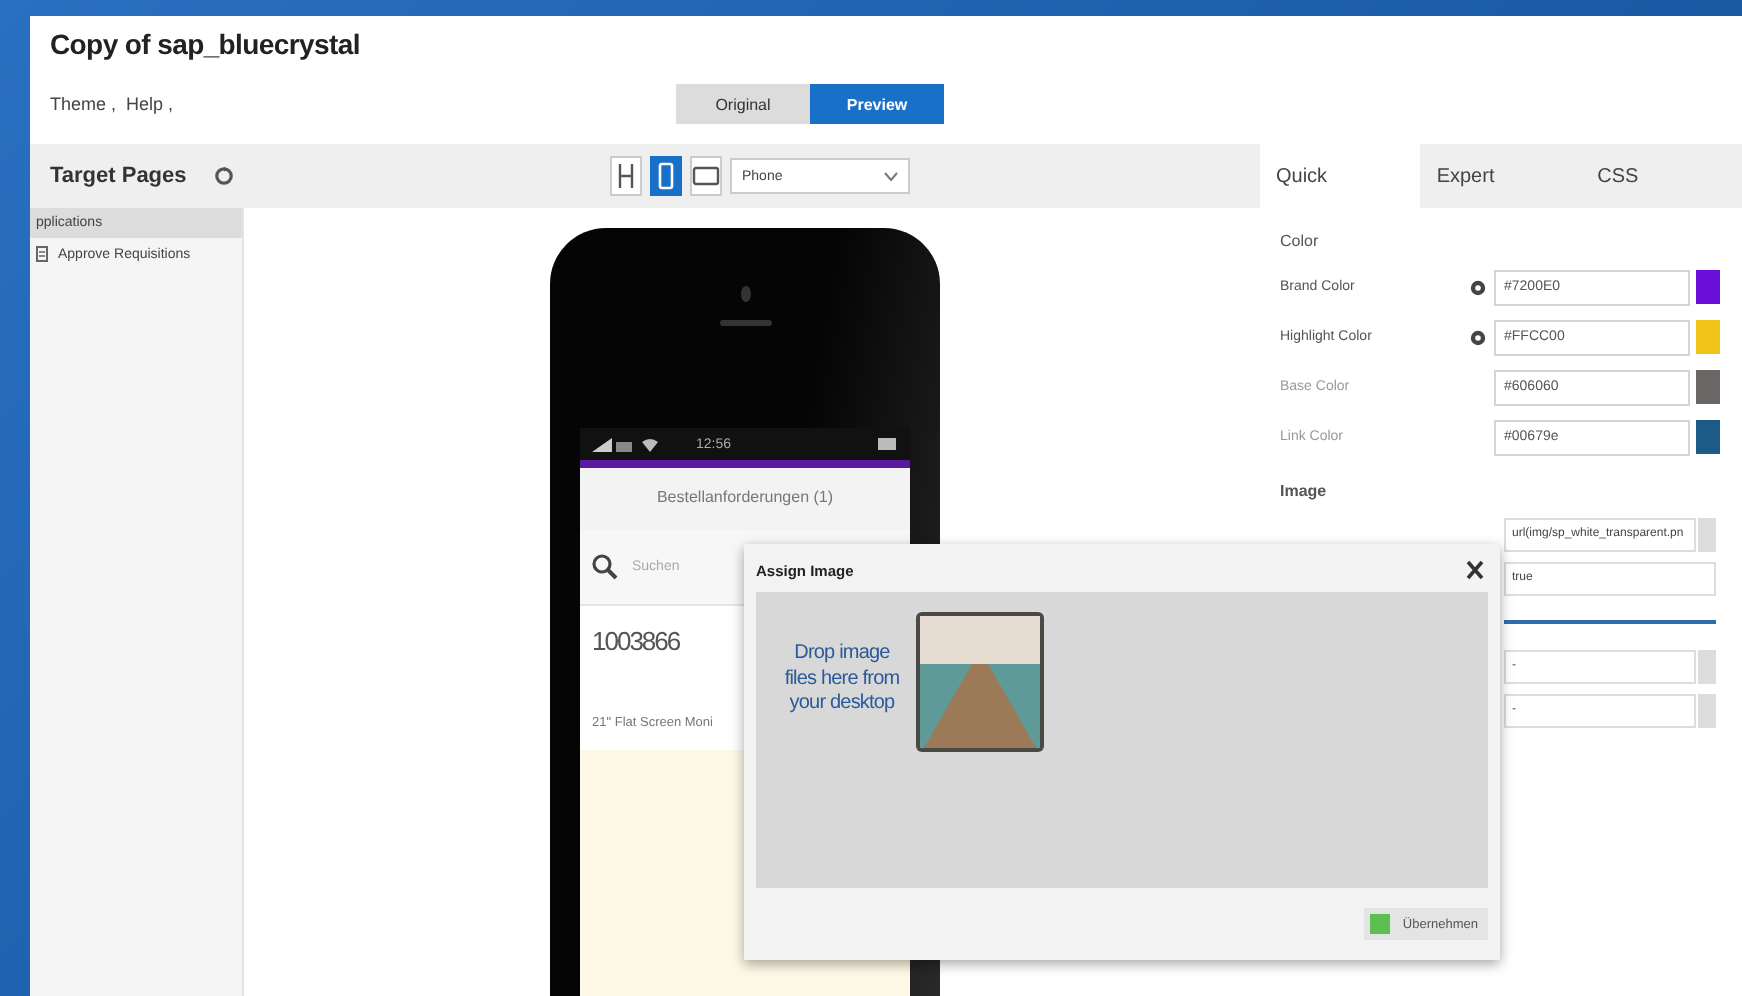 The width and height of the screenshot is (1742, 996). I want to click on panel-title: Target Pages, so click(118, 176).